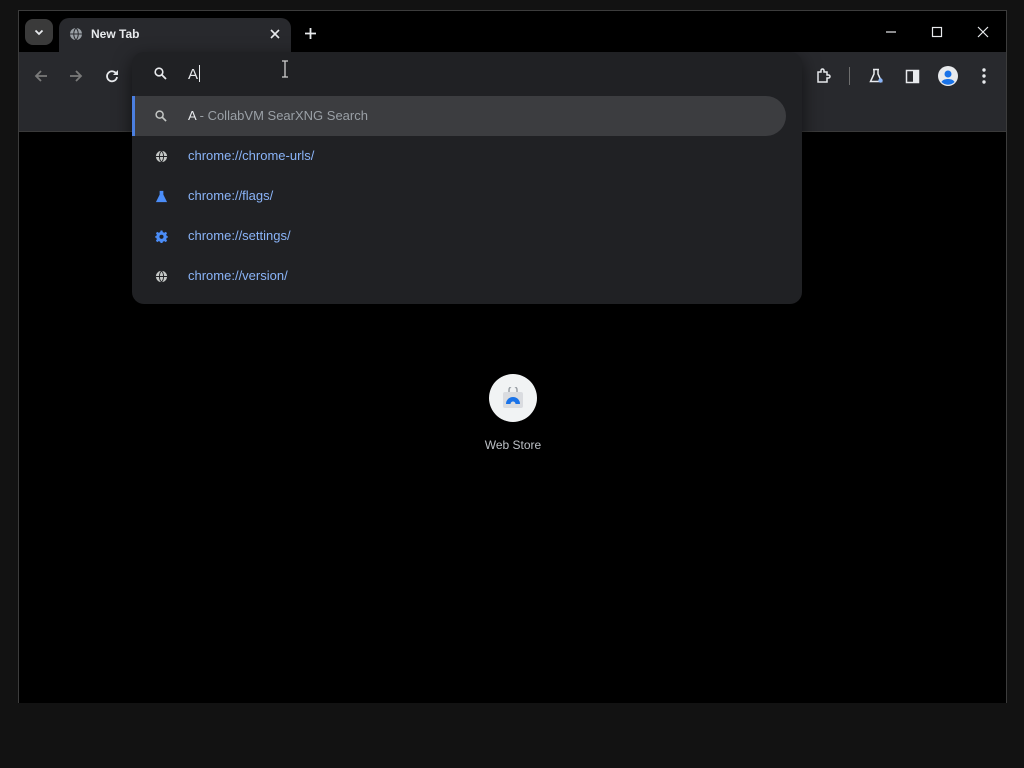 This screenshot has height=768, width=1024. I want to click on suggestion-url: chrome://chrome-urls/, so click(251, 155).